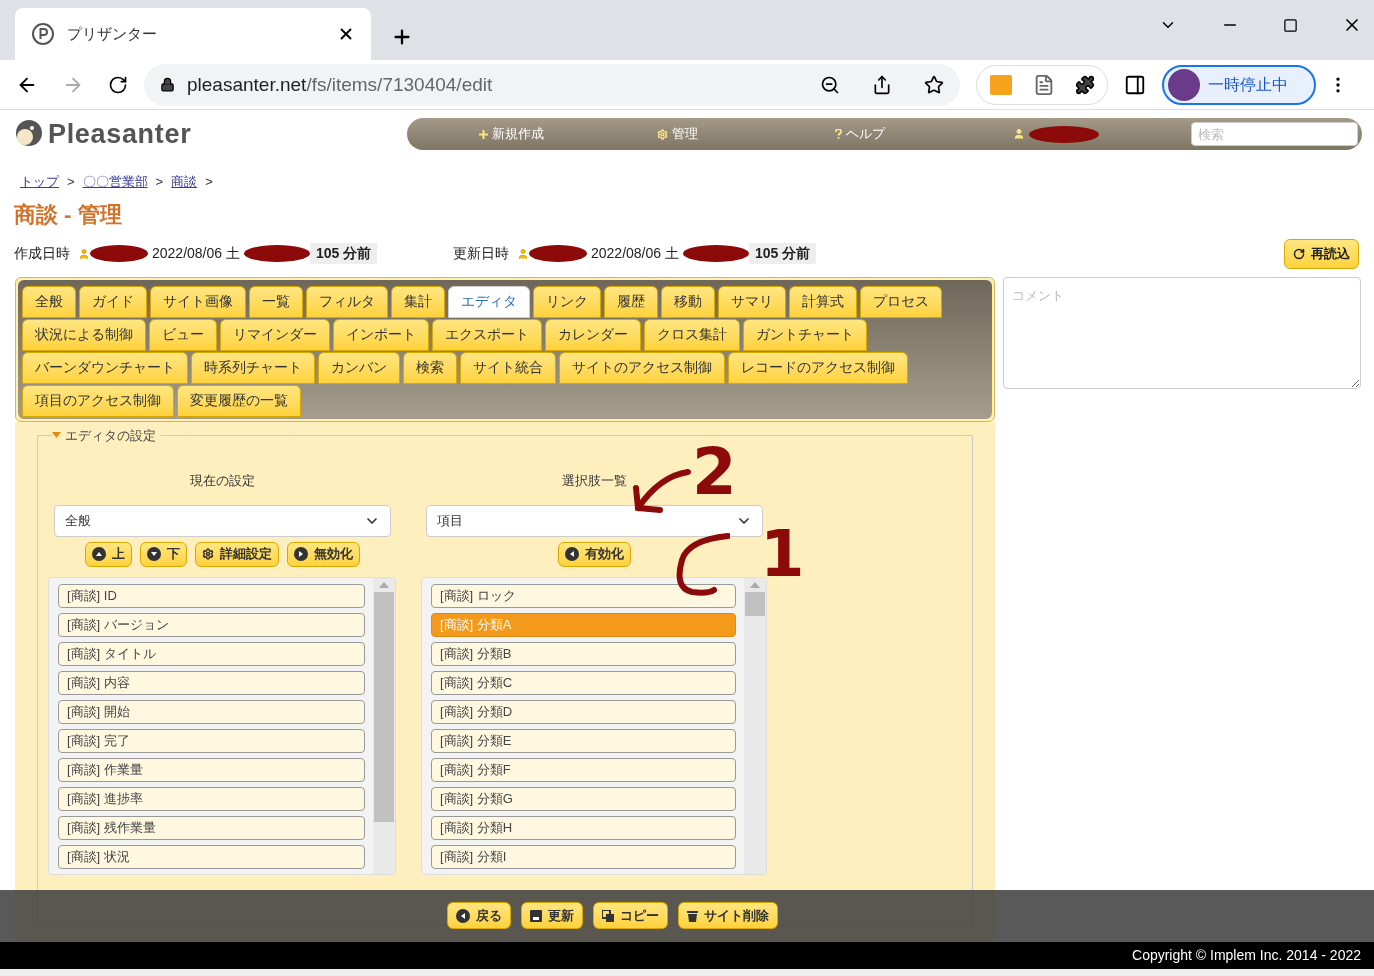 The height and width of the screenshot is (976, 1374). What do you see at coordinates (924, 134) in the screenshot?
I see `nav-item: ヘルプ` at bounding box center [924, 134].